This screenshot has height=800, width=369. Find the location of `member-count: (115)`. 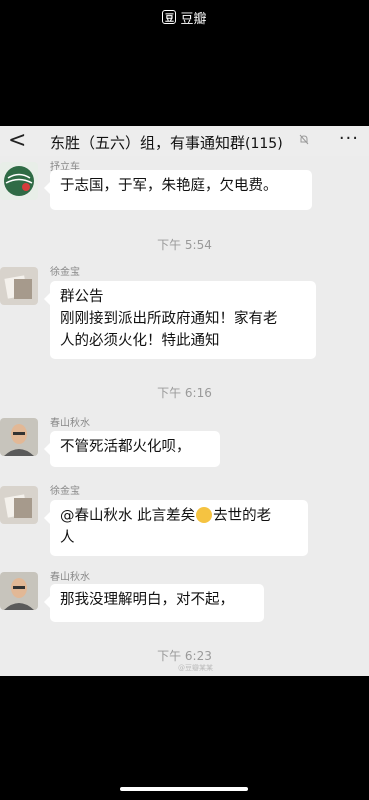

member-count: (115) is located at coordinates (264, 144).